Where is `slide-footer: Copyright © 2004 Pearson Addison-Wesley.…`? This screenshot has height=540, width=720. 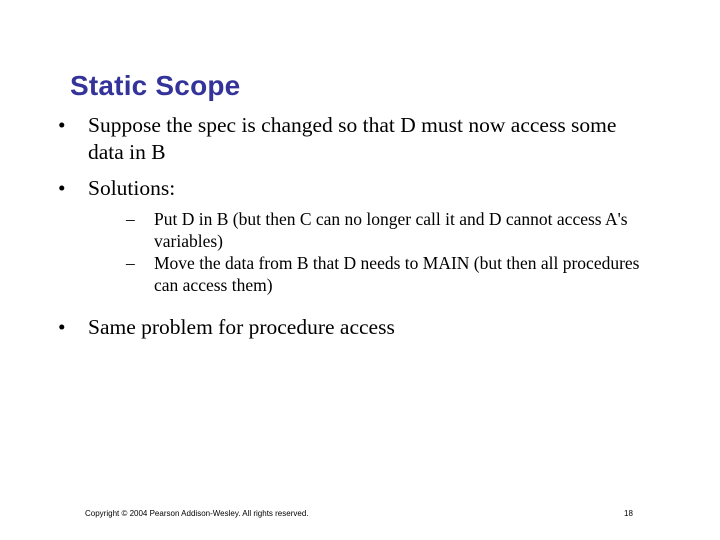 slide-footer: Copyright © 2004 Pearson Addison-Wesley.… is located at coordinates (360, 518).